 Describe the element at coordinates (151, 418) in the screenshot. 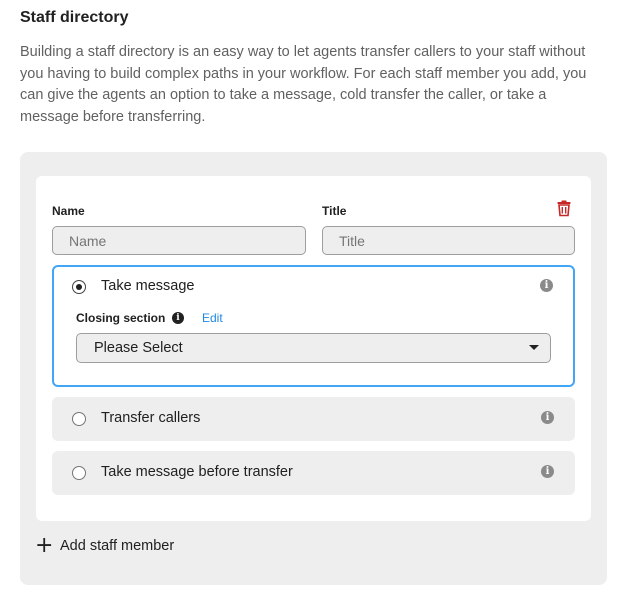

I see `option-label: Transfer callers` at that location.